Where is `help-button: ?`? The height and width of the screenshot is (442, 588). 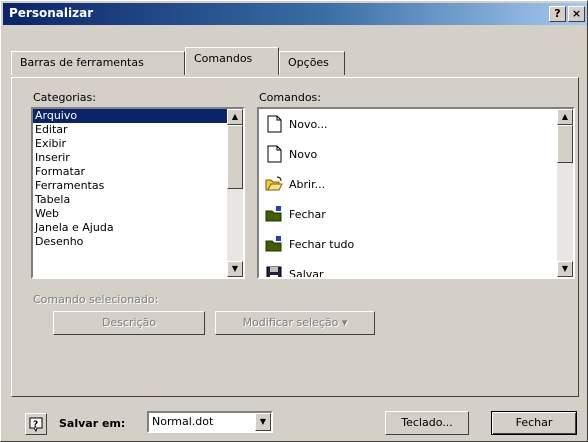 help-button: ? is located at coordinates (557, 14).